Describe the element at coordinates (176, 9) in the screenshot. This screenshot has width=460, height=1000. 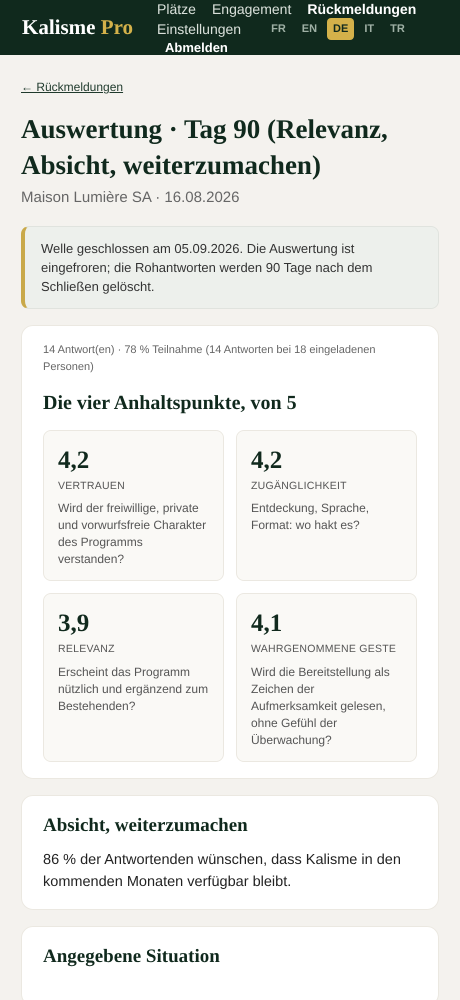
I see `nav-link: Plätze` at that location.